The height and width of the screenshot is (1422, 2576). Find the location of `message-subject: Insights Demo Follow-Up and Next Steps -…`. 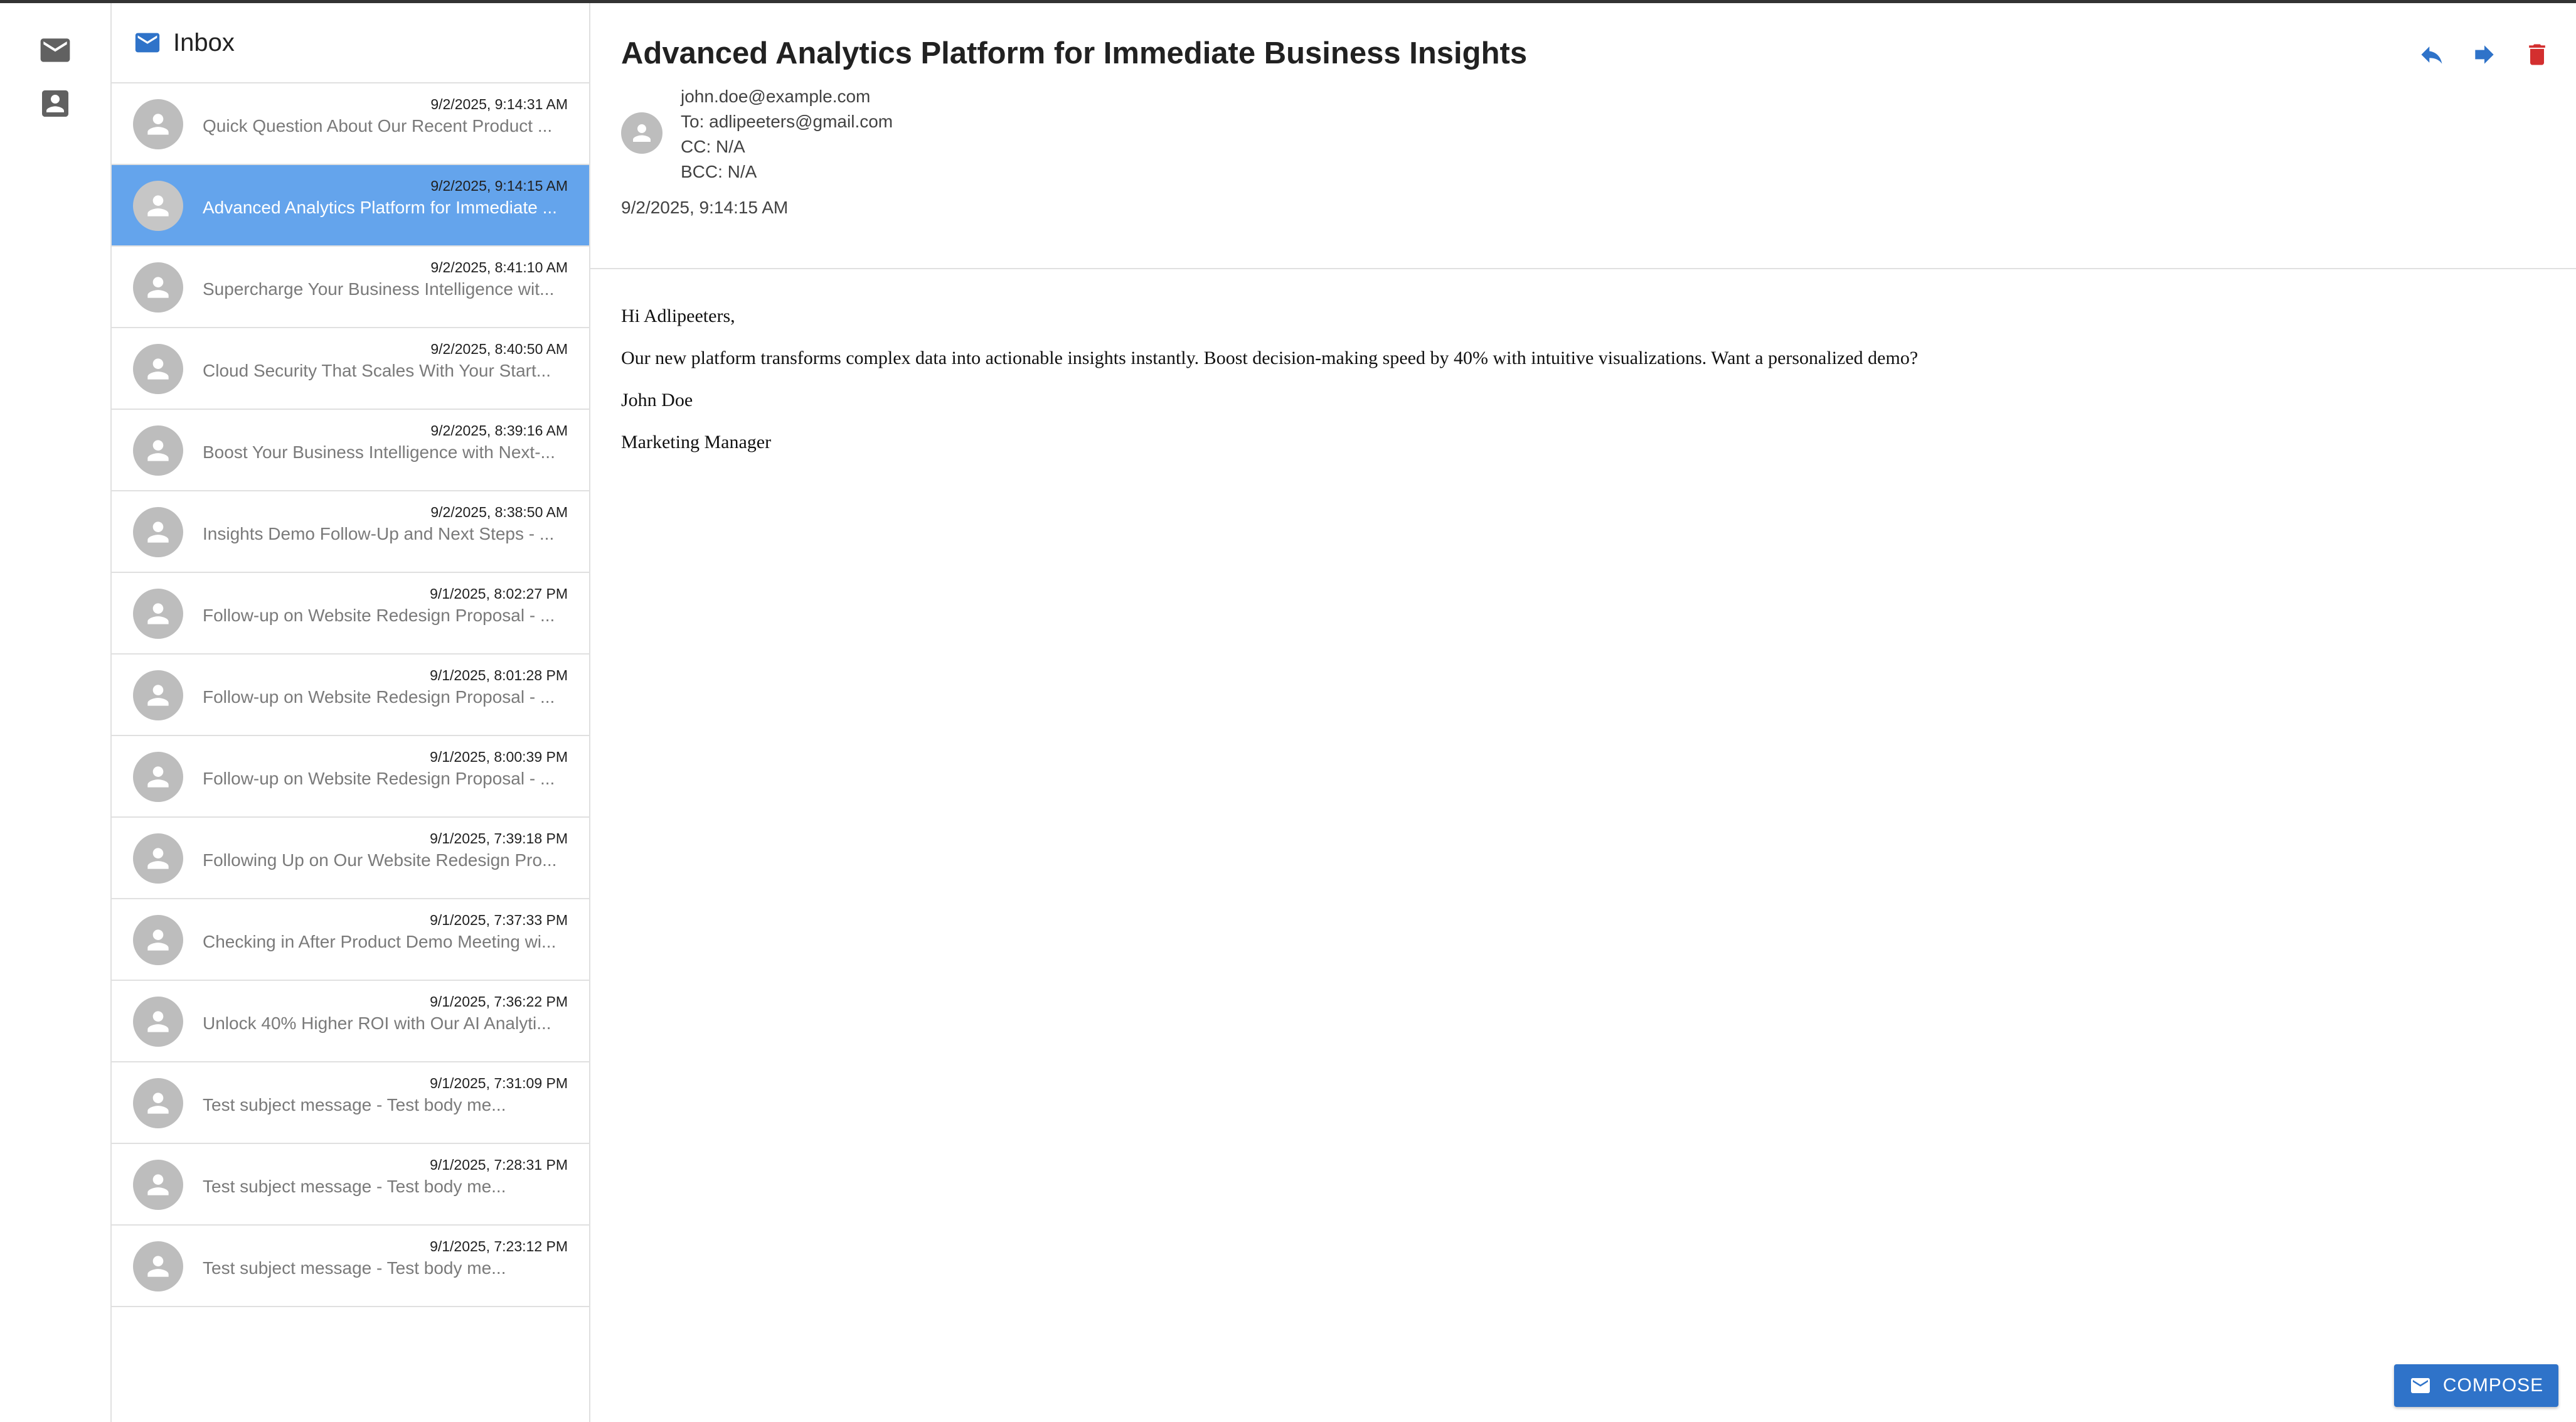

message-subject: Insights Demo Follow-Up and Next Steps -… is located at coordinates (379, 533).